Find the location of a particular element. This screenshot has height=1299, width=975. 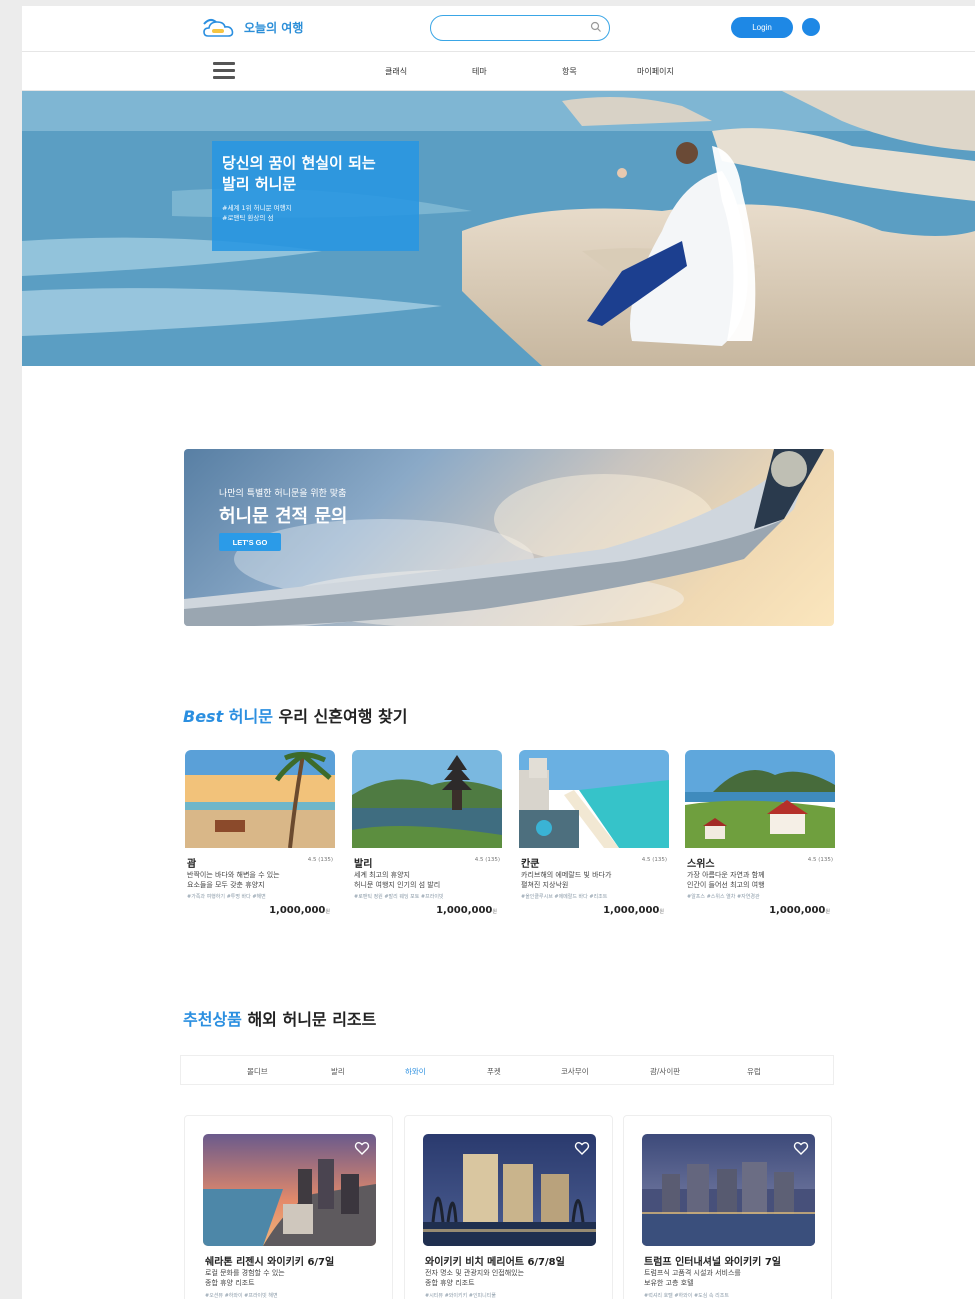

bali-photo is located at coordinates (427, 799).